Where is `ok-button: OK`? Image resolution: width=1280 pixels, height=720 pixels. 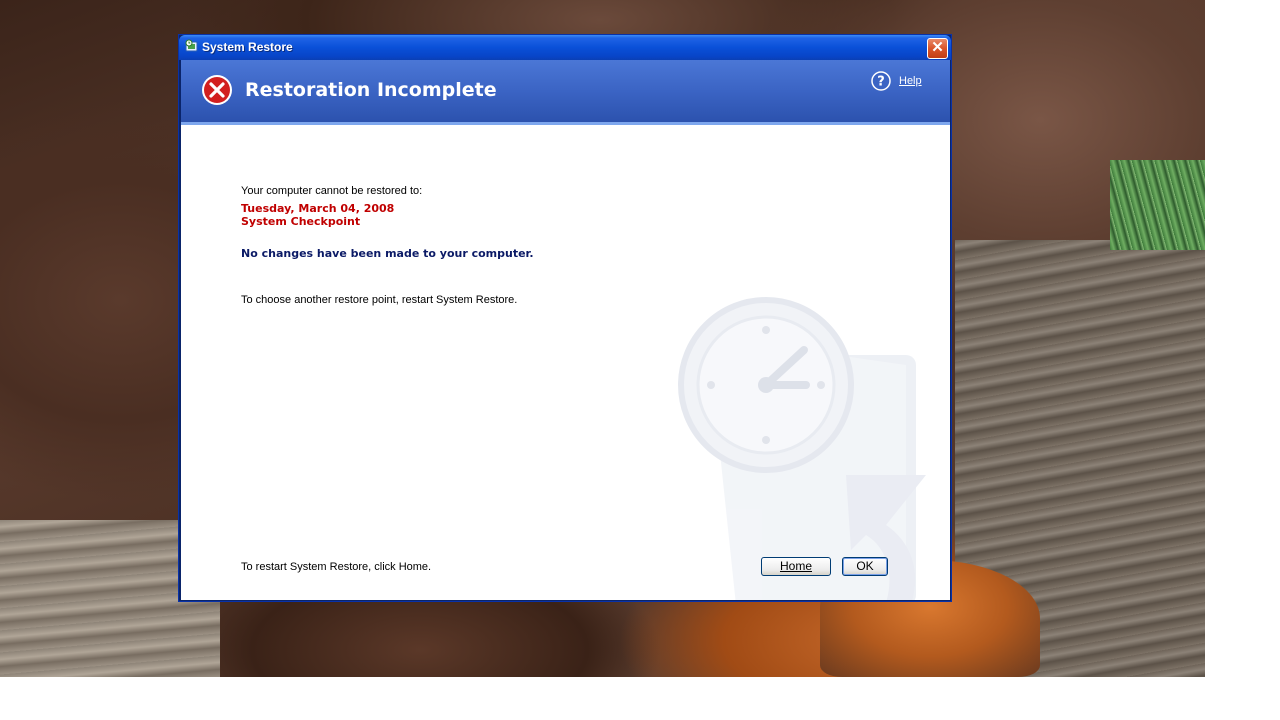 ok-button: OK is located at coordinates (865, 566).